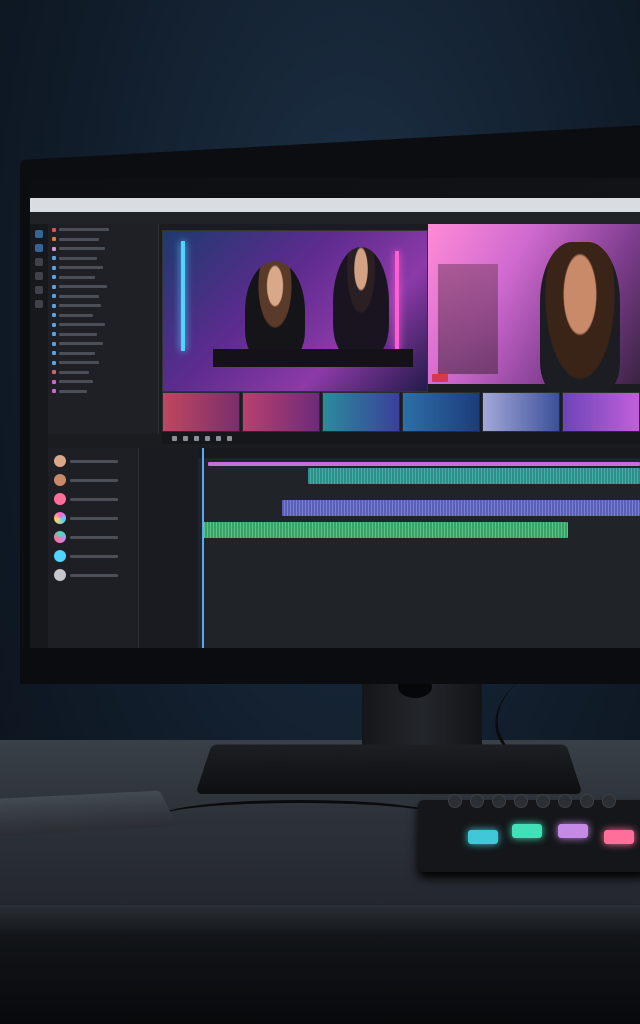  What do you see at coordinates (39, 304) in the screenshot?
I see `export-tool-icon` at bounding box center [39, 304].